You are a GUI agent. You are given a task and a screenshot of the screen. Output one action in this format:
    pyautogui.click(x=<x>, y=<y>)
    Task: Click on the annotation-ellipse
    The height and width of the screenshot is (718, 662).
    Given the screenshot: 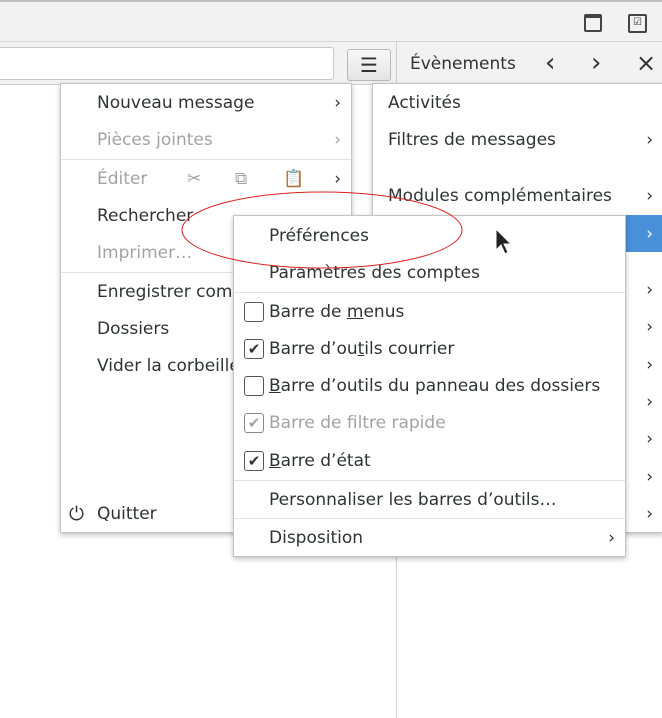 What is the action you would take?
    pyautogui.click(x=322, y=230)
    